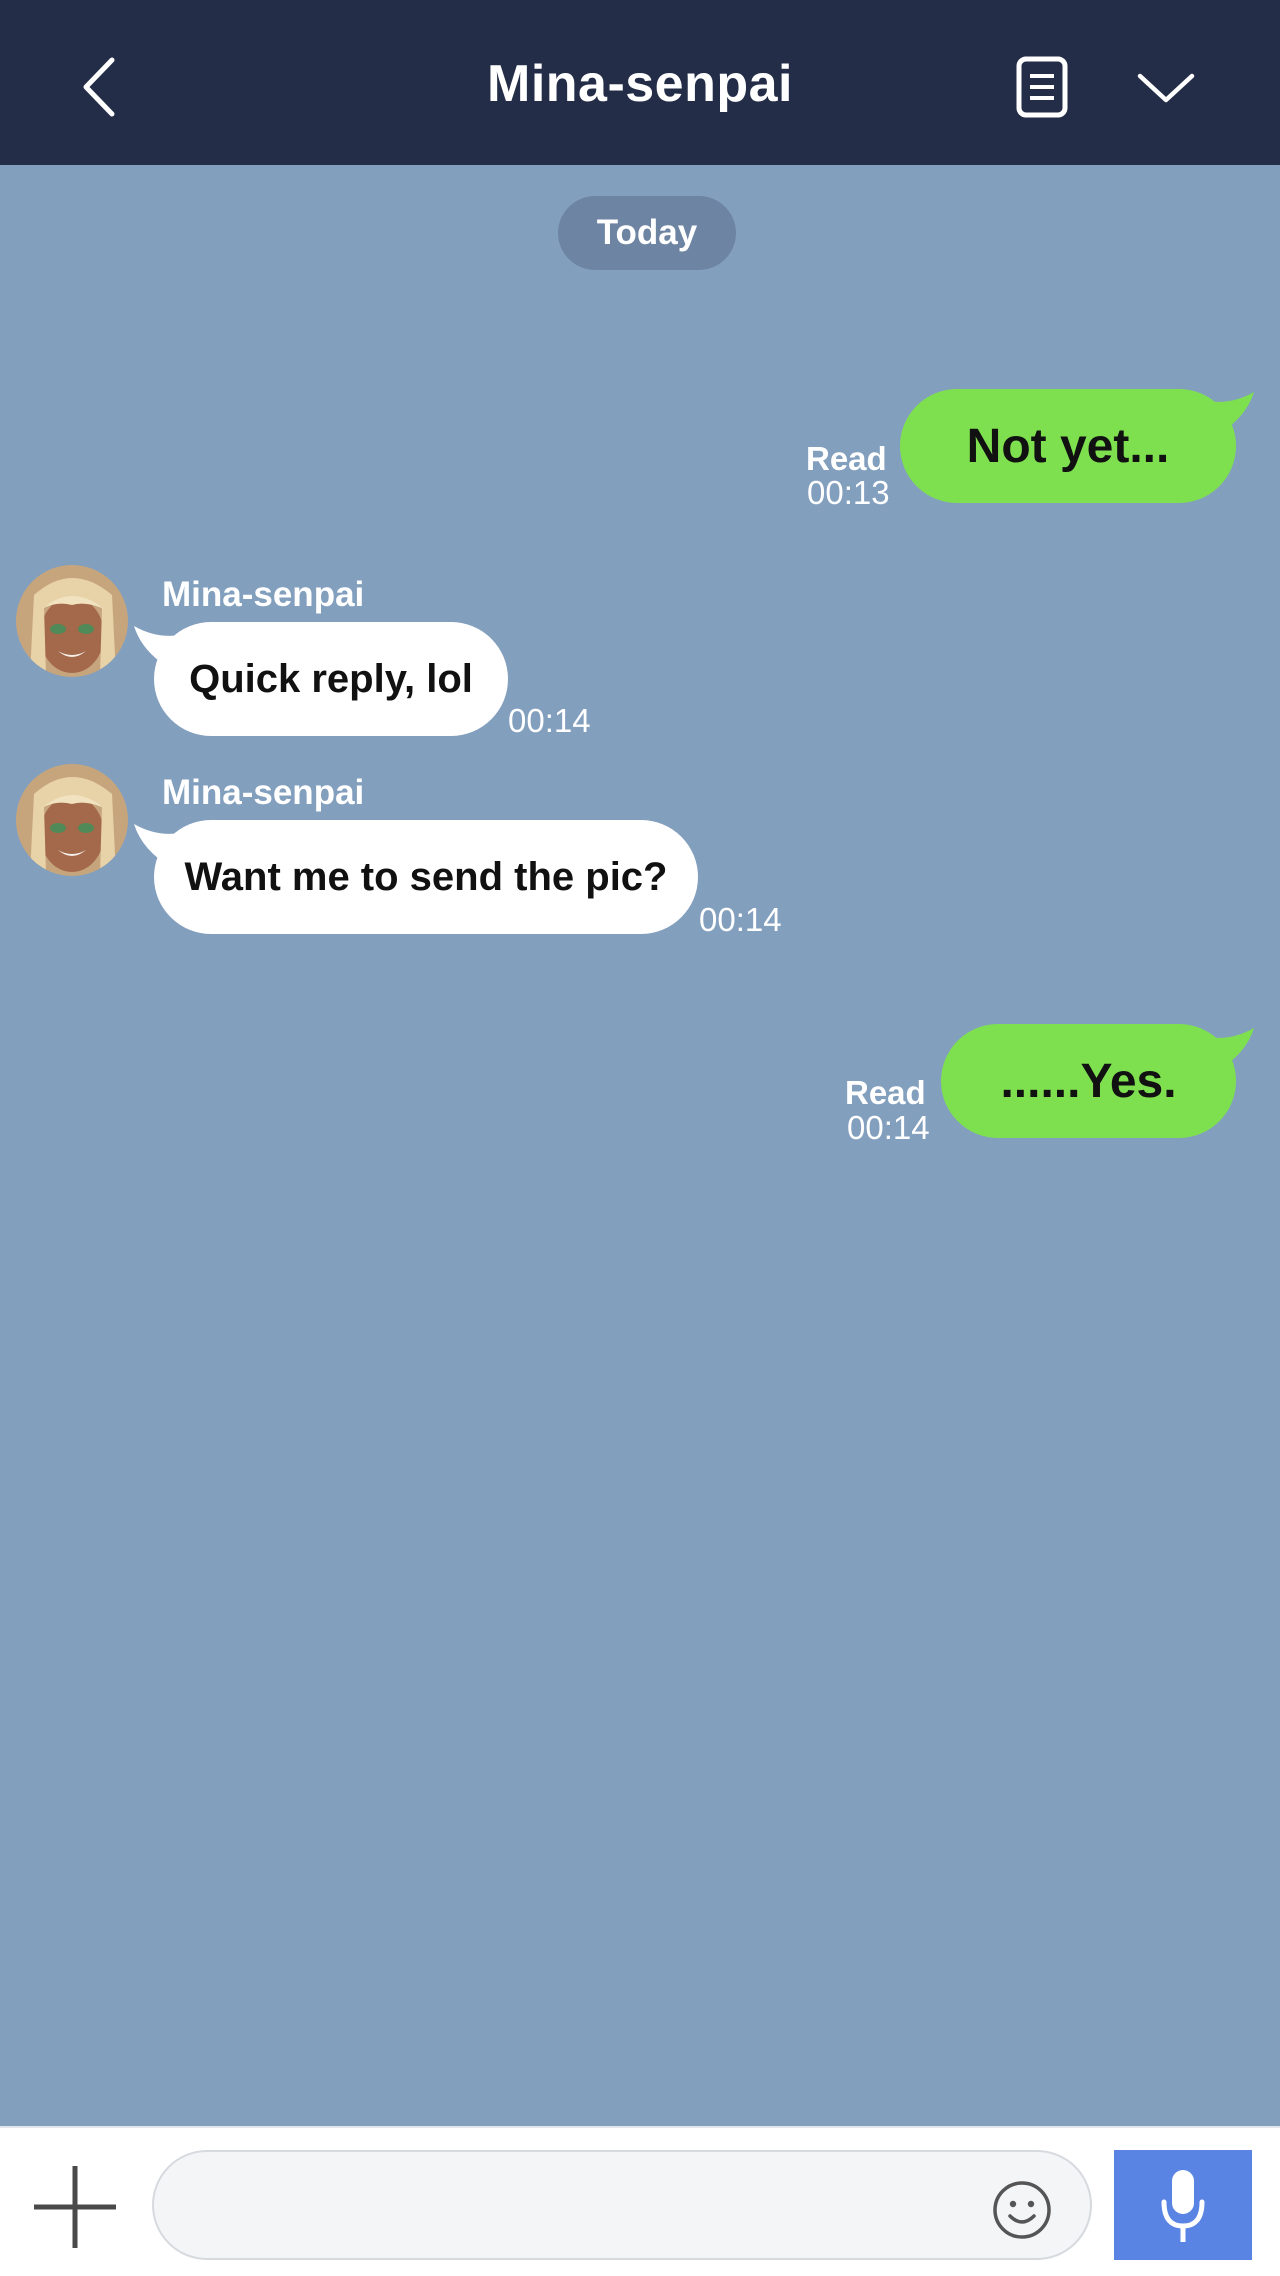 The height and width of the screenshot is (2276, 1280). What do you see at coordinates (426, 877) in the screenshot?
I see `message-bubble-received: Want me to send the pic?` at bounding box center [426, 877].